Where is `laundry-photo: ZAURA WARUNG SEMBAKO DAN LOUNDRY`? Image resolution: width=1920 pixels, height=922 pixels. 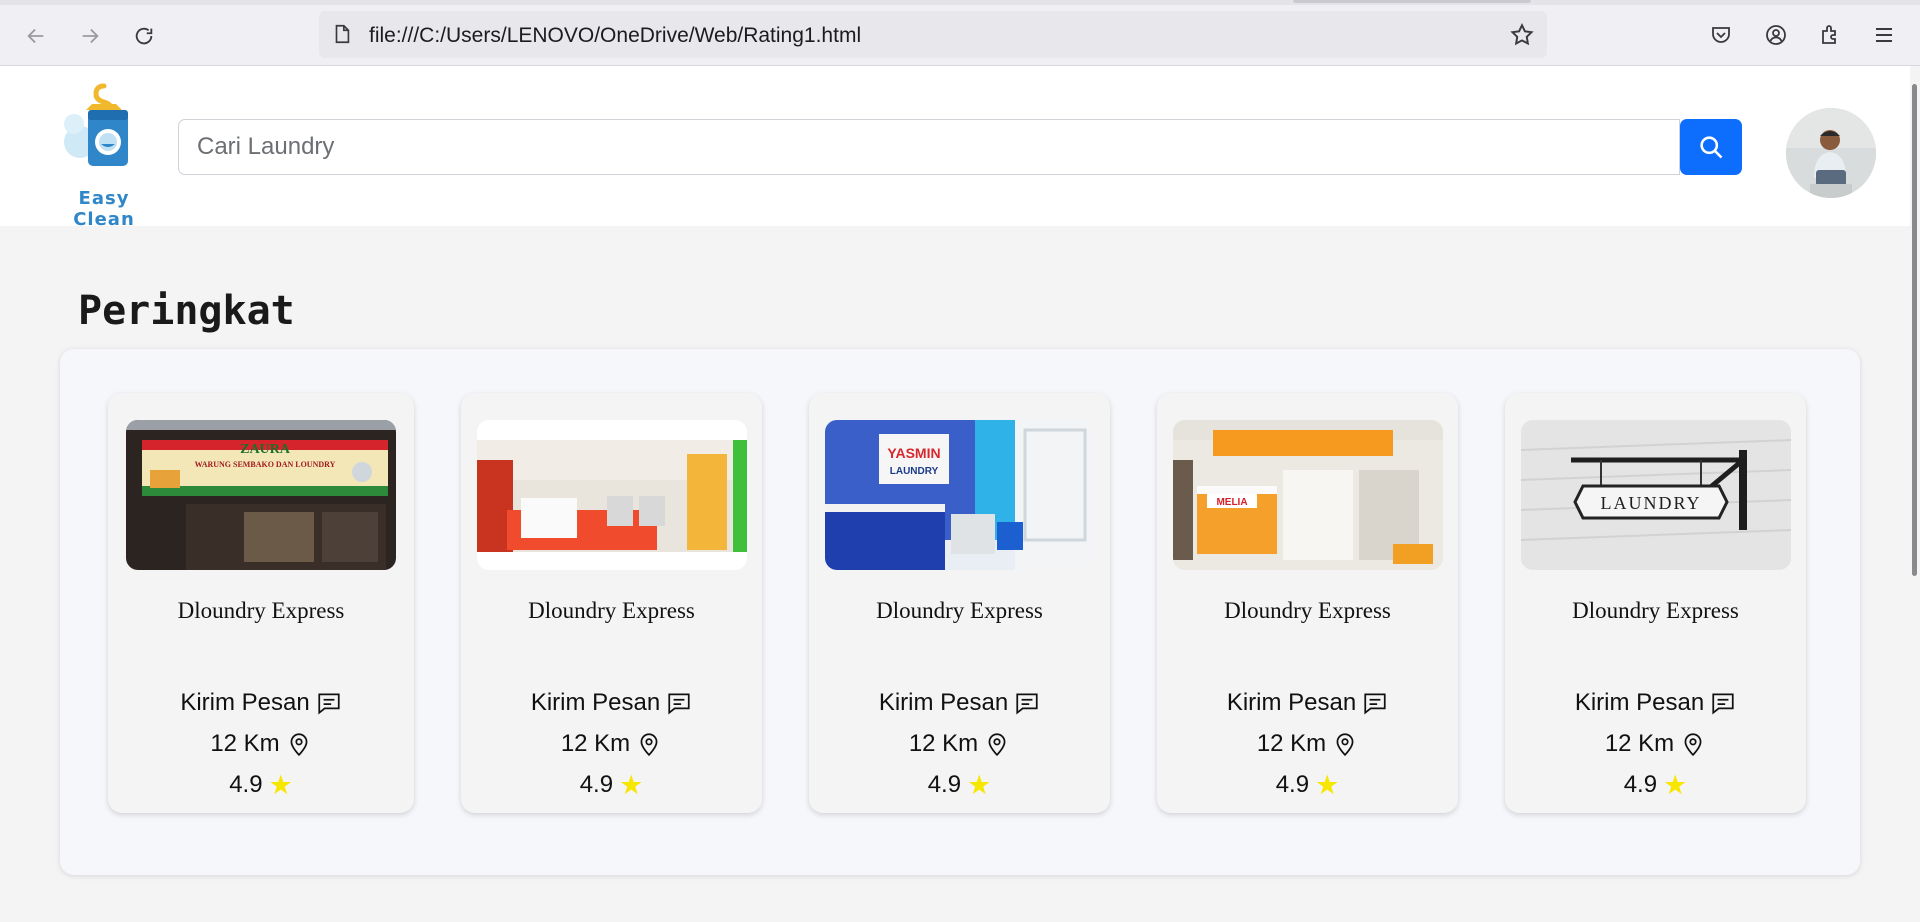 laundry-photo: ZAURA WARUNG SEMBAKO DAN LOUNDRY is located at coordinates (261, 495).